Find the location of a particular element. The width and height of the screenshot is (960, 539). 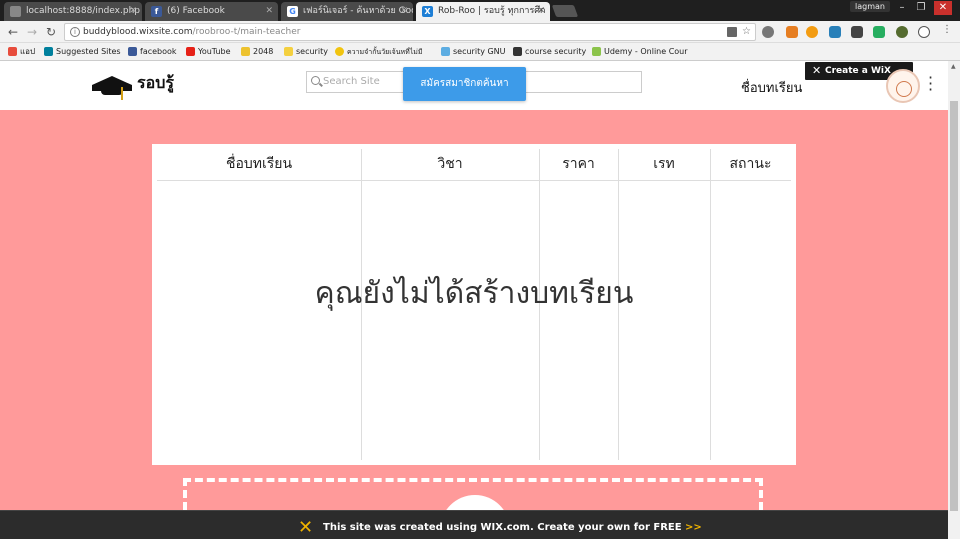

bookmark-facebook: facebook is located at coordinates (152, 52).